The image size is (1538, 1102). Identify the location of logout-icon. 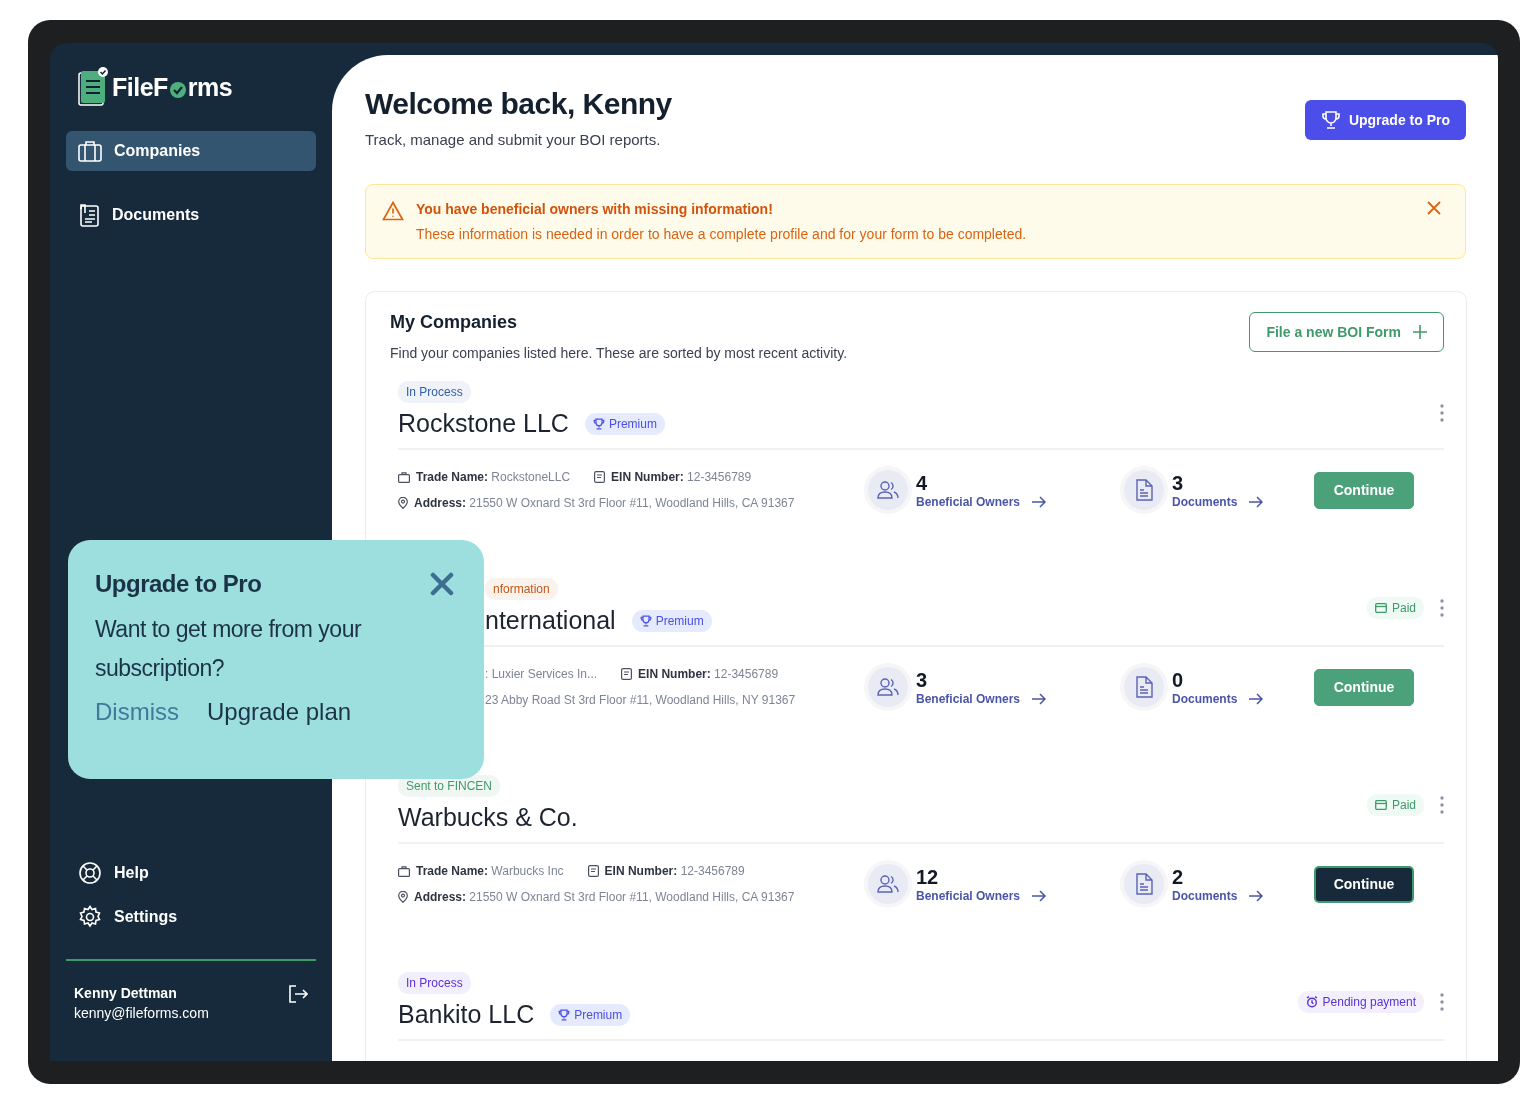
(298, 994).